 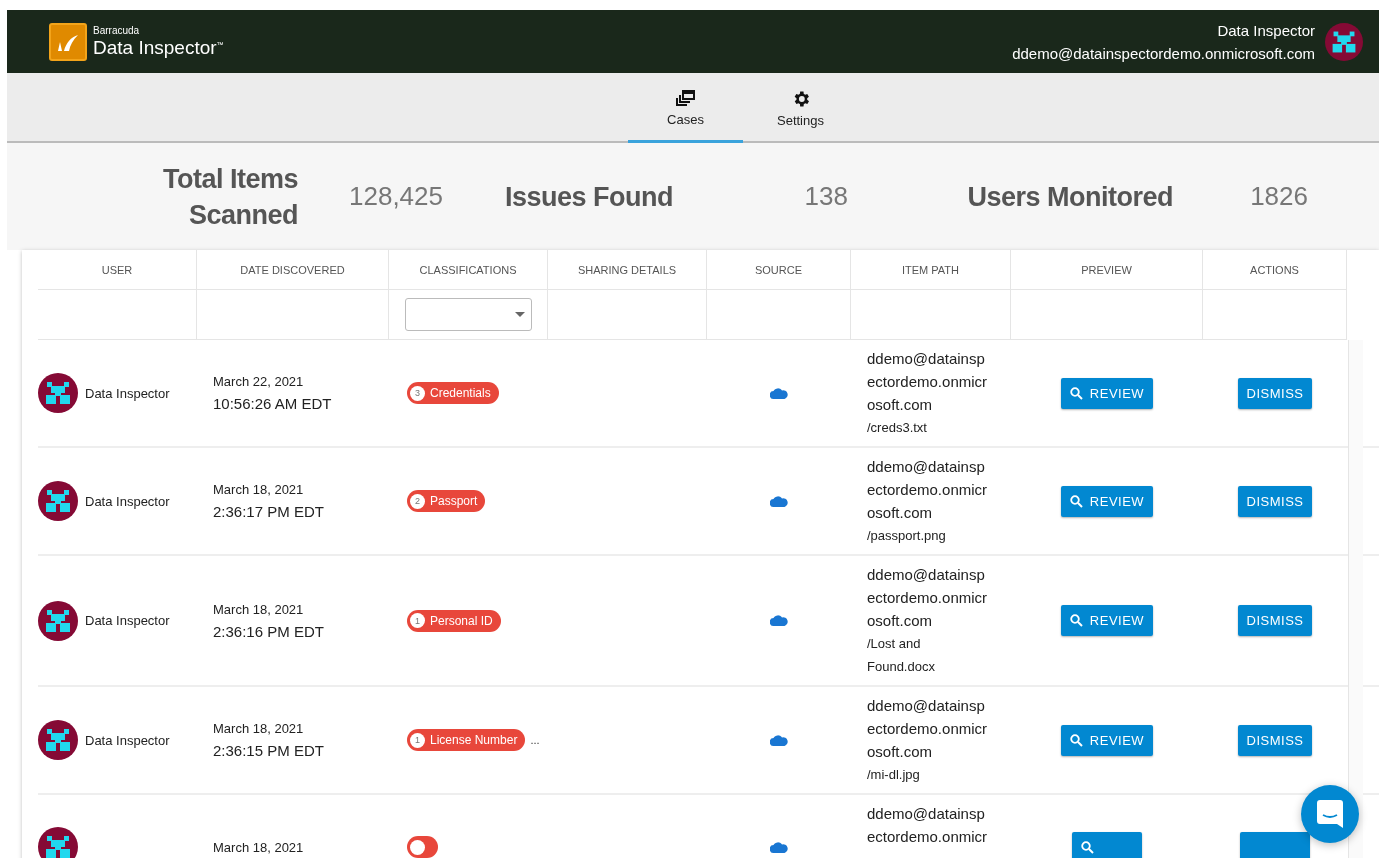 I want to click on stat-value: 1826, so click(x=1278, y=196).